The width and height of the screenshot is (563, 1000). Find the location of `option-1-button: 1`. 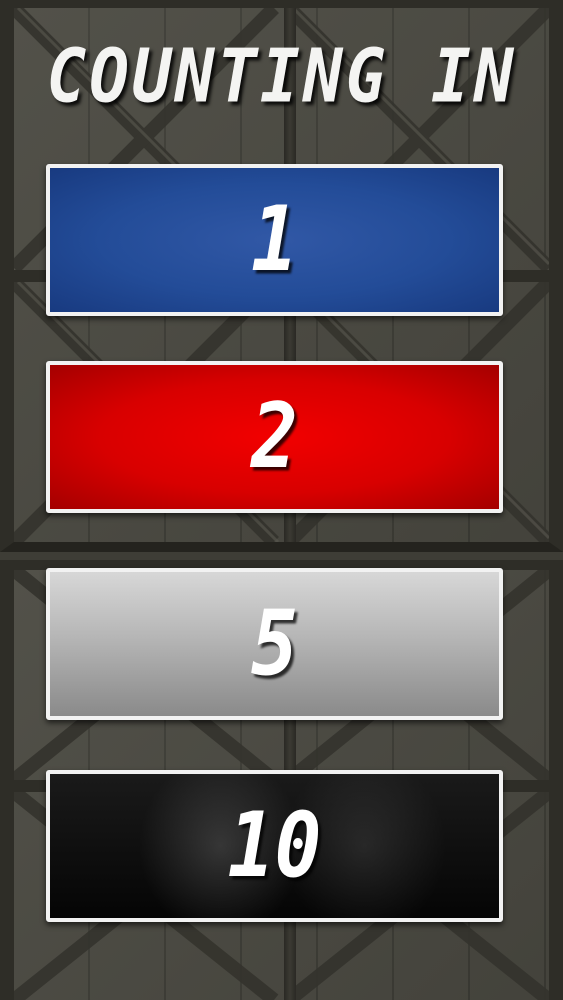

option-1-button: 1 is located at coordinates (274, 240).